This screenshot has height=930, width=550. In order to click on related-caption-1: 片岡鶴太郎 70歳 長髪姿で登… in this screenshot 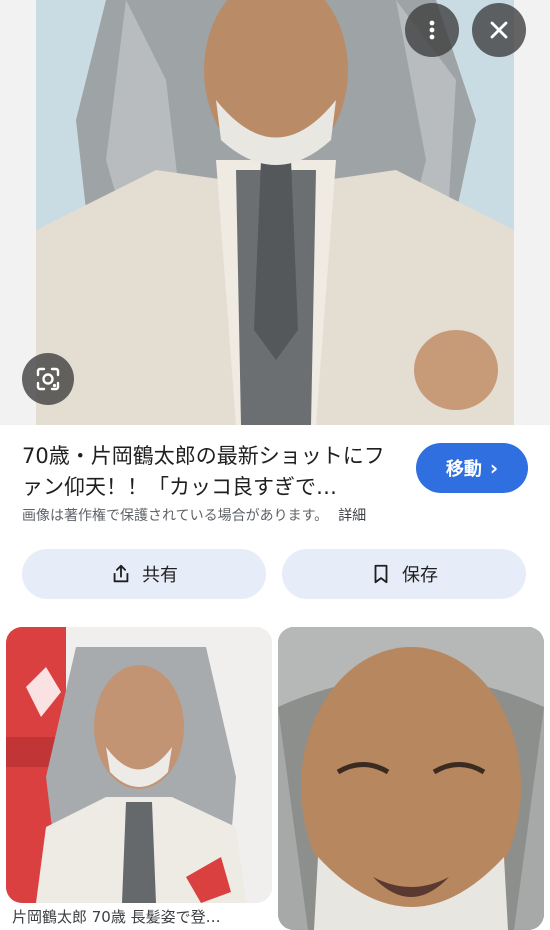, I will do `click(137, 916)`.